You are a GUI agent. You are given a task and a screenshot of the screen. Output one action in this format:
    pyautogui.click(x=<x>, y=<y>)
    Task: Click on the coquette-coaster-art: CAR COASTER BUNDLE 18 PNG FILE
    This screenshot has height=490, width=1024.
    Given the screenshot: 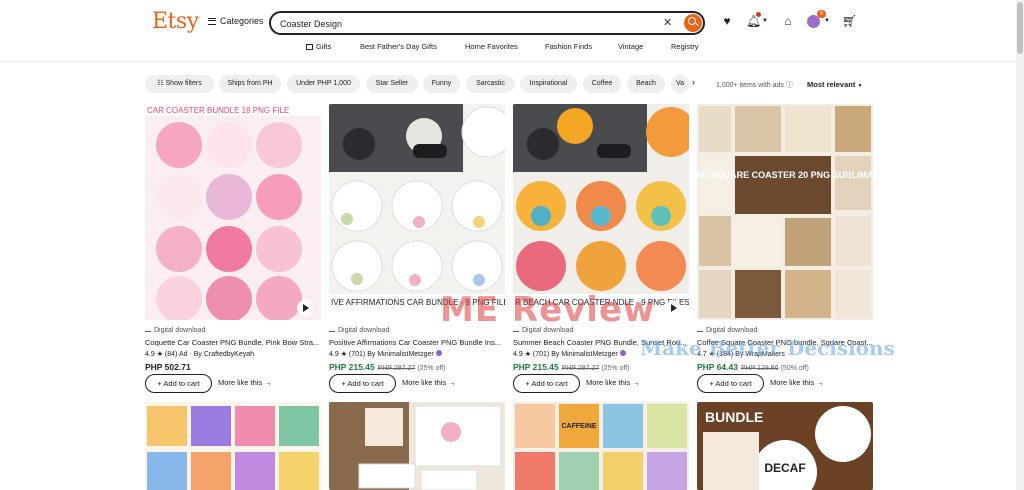 What is the action you would take?
    pyautogui.click(x=233, y=212)
    